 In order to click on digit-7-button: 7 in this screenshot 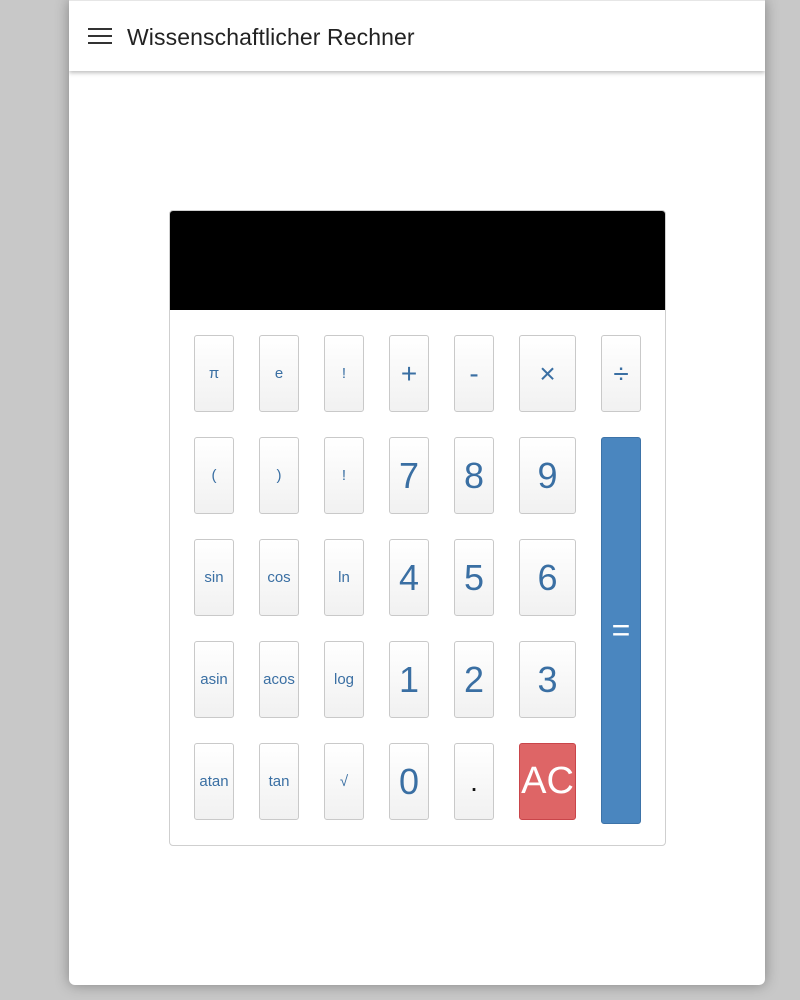, I will do `click(409, 475)`.